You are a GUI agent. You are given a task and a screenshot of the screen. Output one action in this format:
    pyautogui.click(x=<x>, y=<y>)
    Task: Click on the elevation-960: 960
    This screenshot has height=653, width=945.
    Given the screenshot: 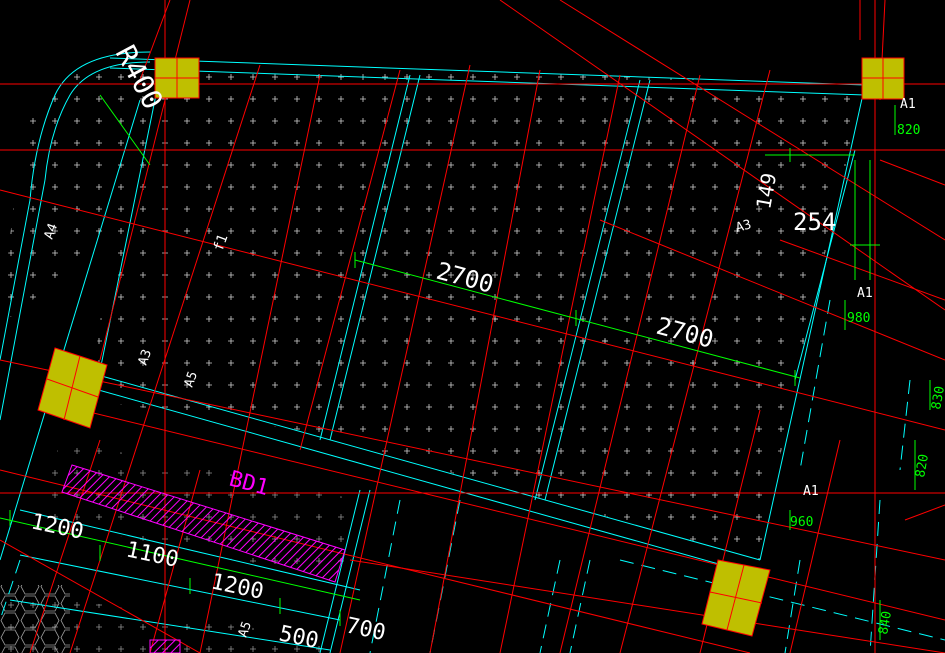 What is the action you would take?
    pyautogui.click(x=801, y=522)
    